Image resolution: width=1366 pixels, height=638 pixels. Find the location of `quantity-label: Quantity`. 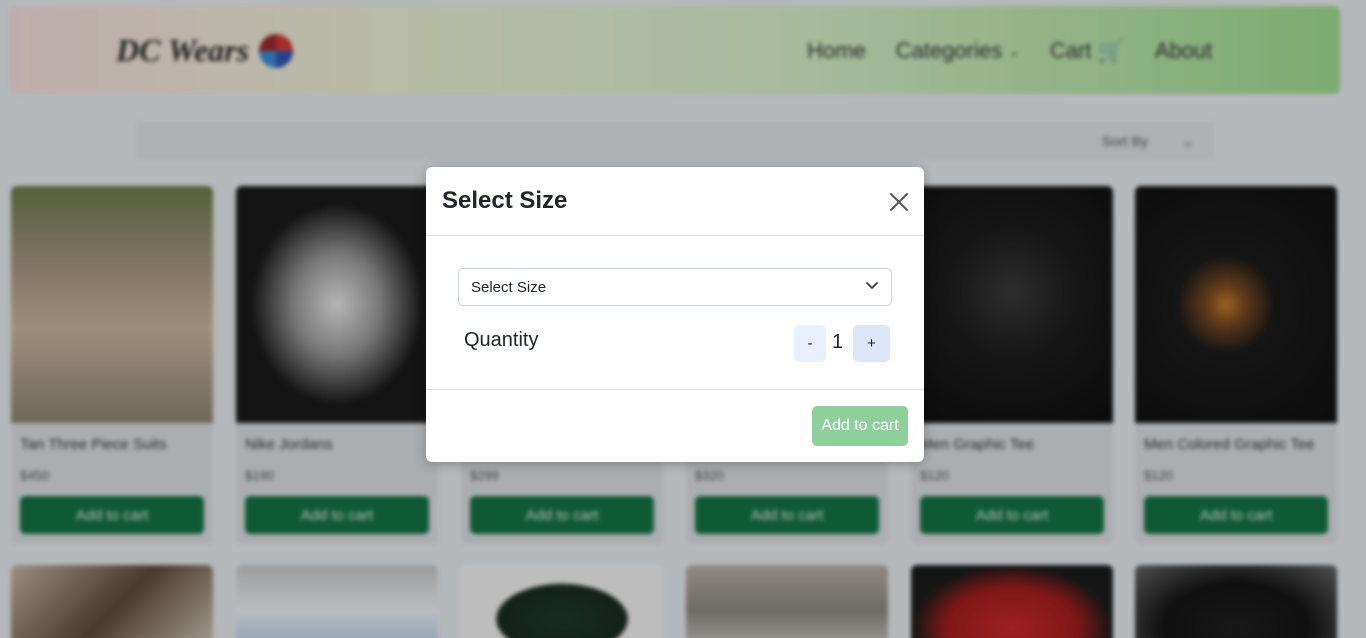

quantity-label: Quantity is located at coordinates (501, 340).